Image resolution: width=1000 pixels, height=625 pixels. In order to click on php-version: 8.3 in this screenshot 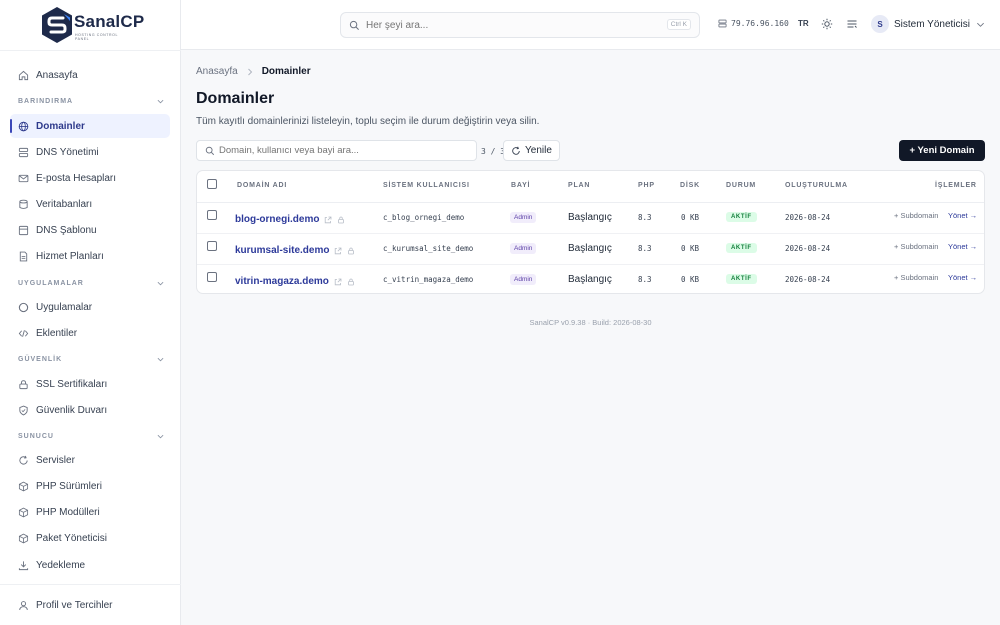, I will do `click(645, 248)`.